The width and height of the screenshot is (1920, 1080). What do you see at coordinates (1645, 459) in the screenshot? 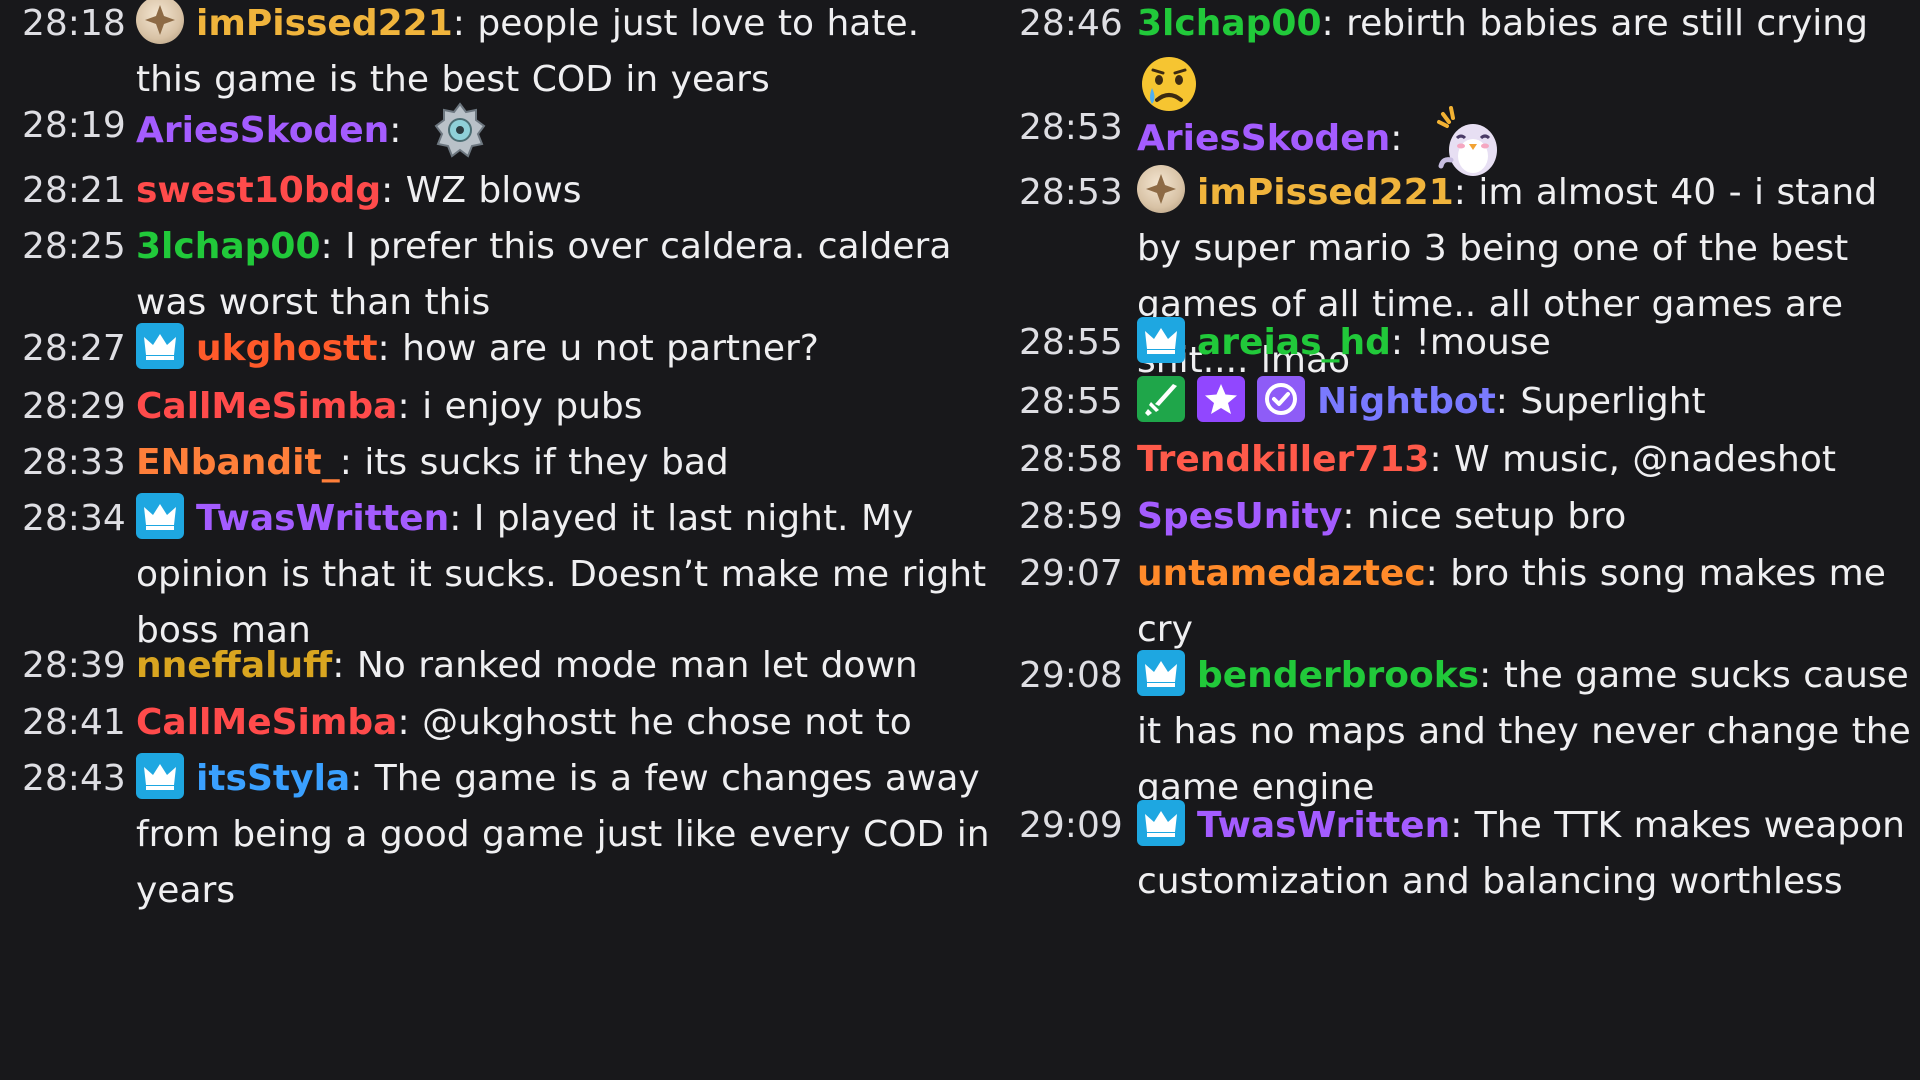
I see `message-text: W music, @nadeshot` at bounding box center [1645, 459].